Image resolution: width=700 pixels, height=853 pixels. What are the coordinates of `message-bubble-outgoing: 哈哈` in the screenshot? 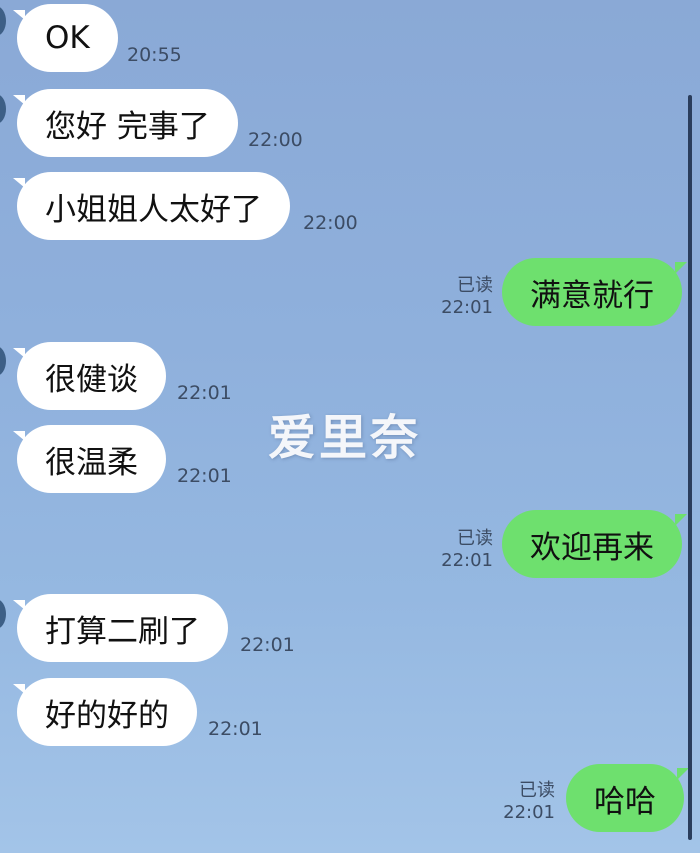 It's located at (627, 798).